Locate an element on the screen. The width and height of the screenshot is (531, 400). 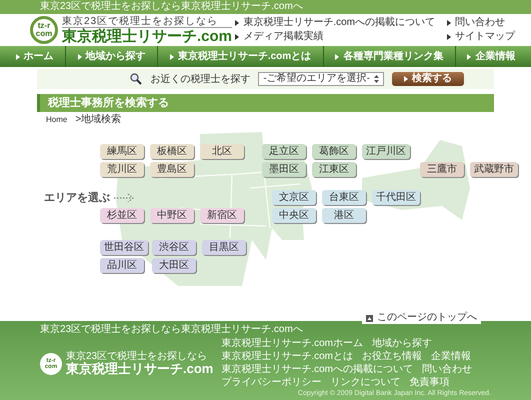
spinner-icon is located at coordinates (376, 79).